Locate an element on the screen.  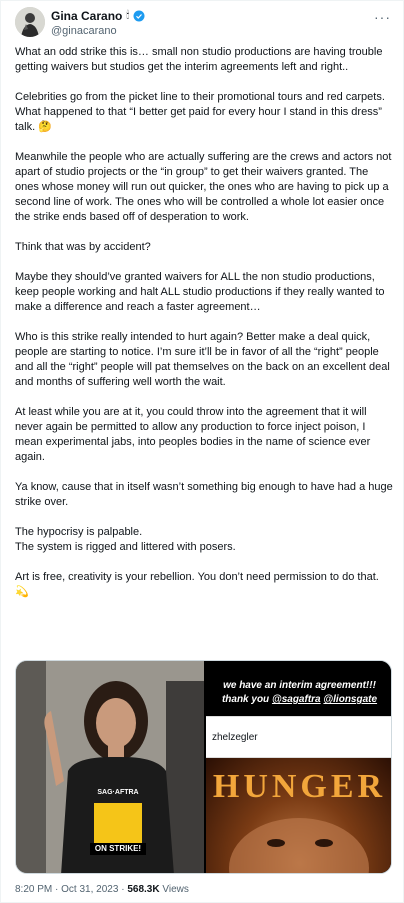
more-options-icon: ··· is located at coordinates (382, 17).